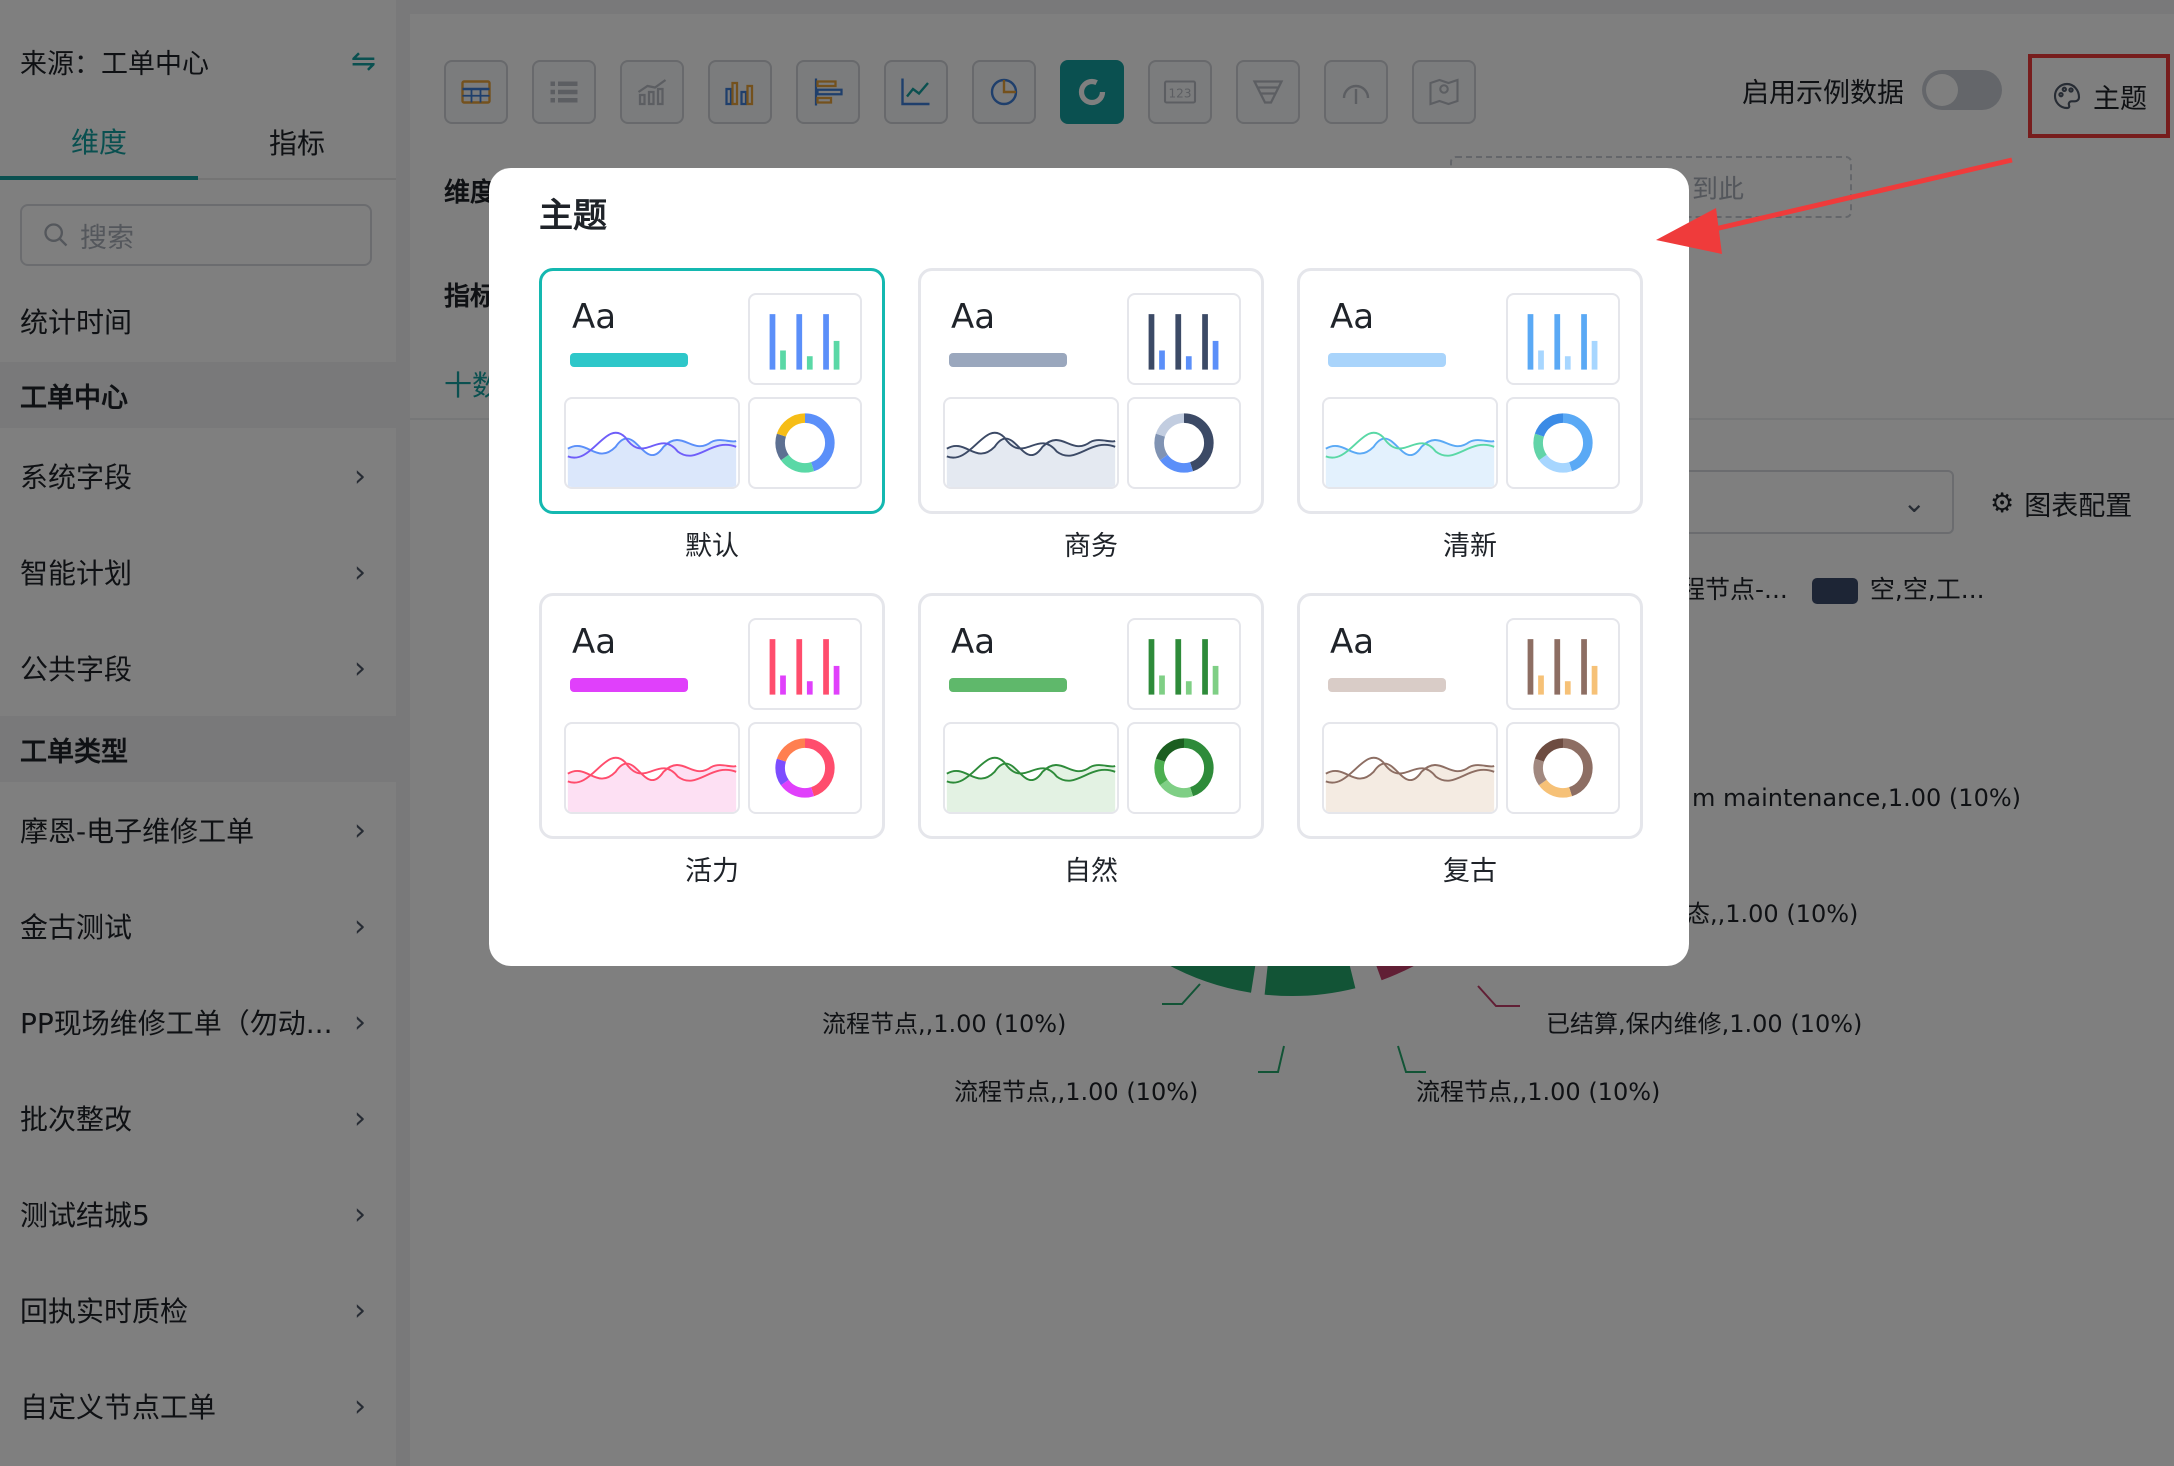  I want to click on theme-name: 活力, so click(712, 871).